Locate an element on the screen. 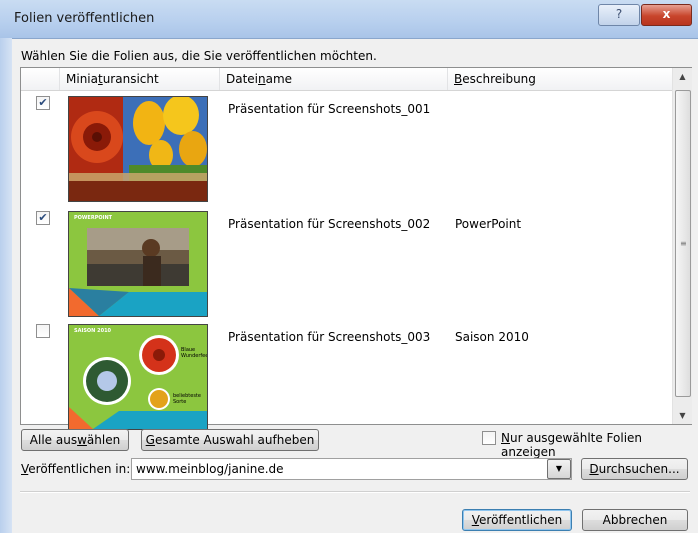 The height and width of the screenshot is (533, 698). window-frame-left is located at coordinates (6, 285).